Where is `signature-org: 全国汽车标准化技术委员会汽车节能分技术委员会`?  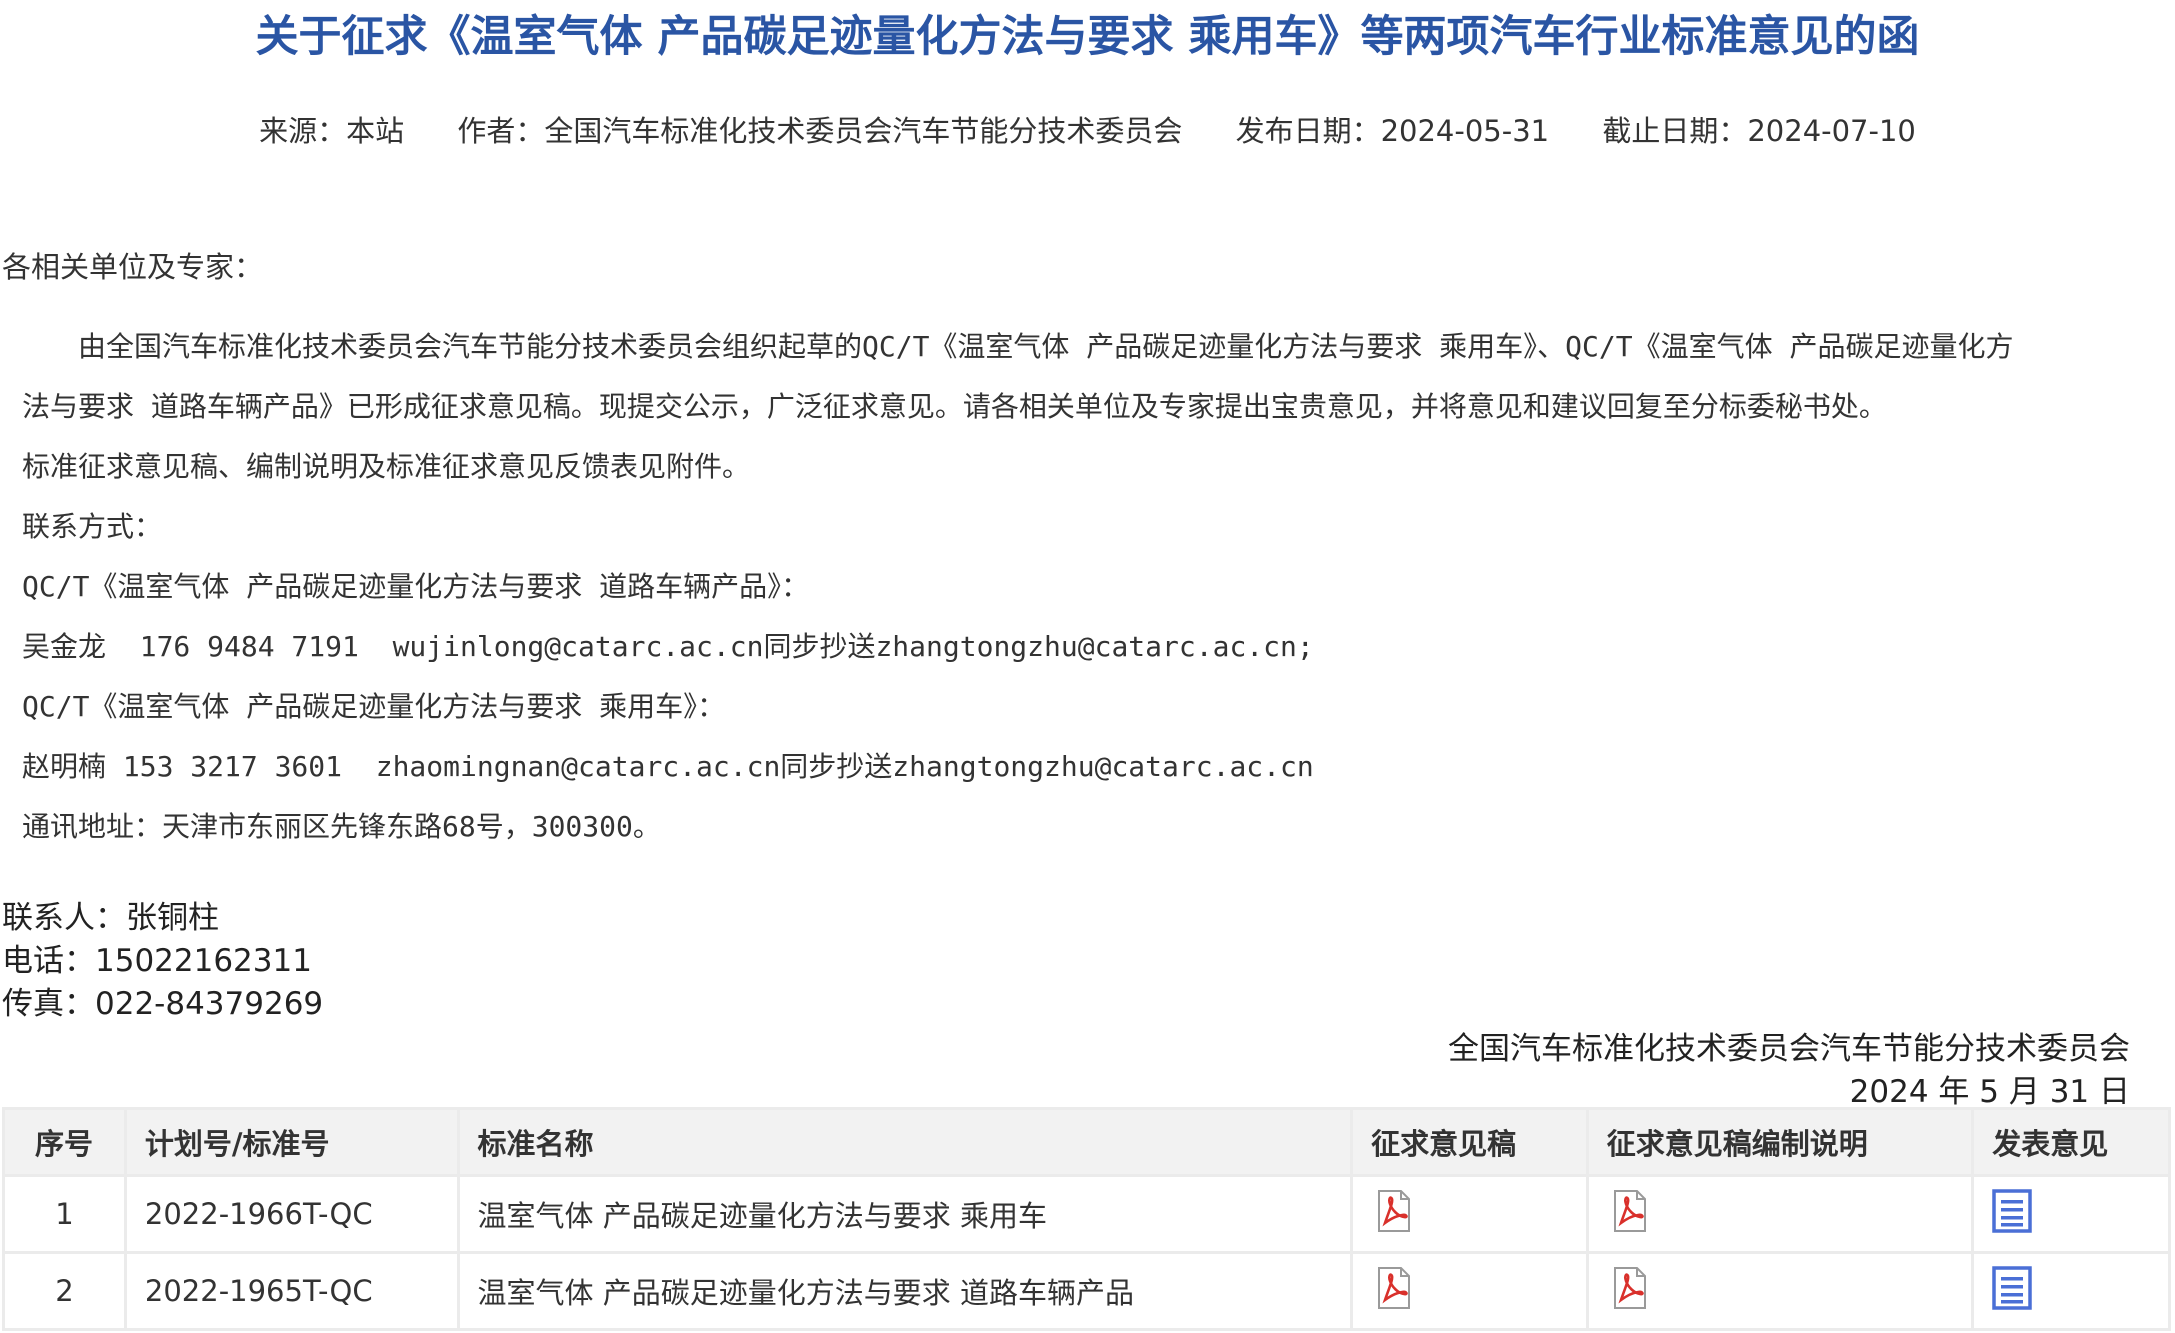
signature-org: 全国汽车标准化技术委员会汽车节能分技术委员会 is located at coordinates (1789, 1045).